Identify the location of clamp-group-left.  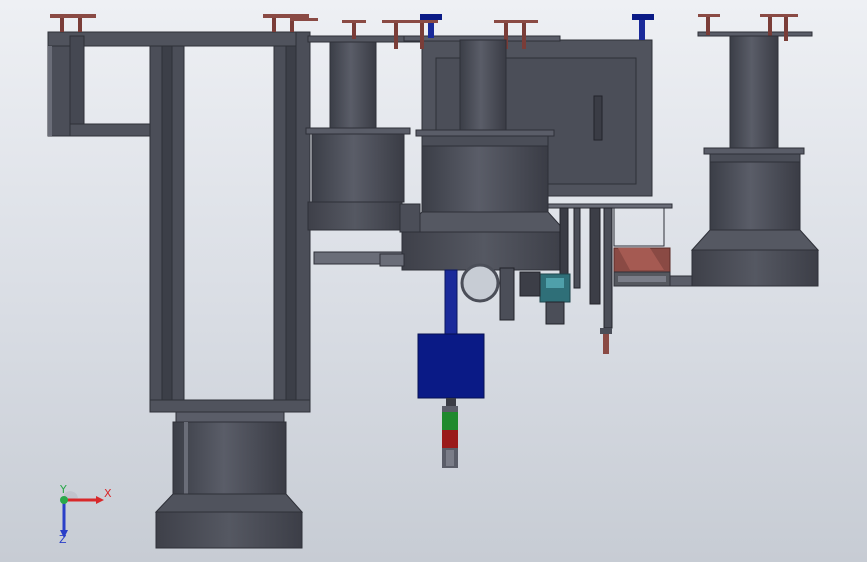
(184, 23).